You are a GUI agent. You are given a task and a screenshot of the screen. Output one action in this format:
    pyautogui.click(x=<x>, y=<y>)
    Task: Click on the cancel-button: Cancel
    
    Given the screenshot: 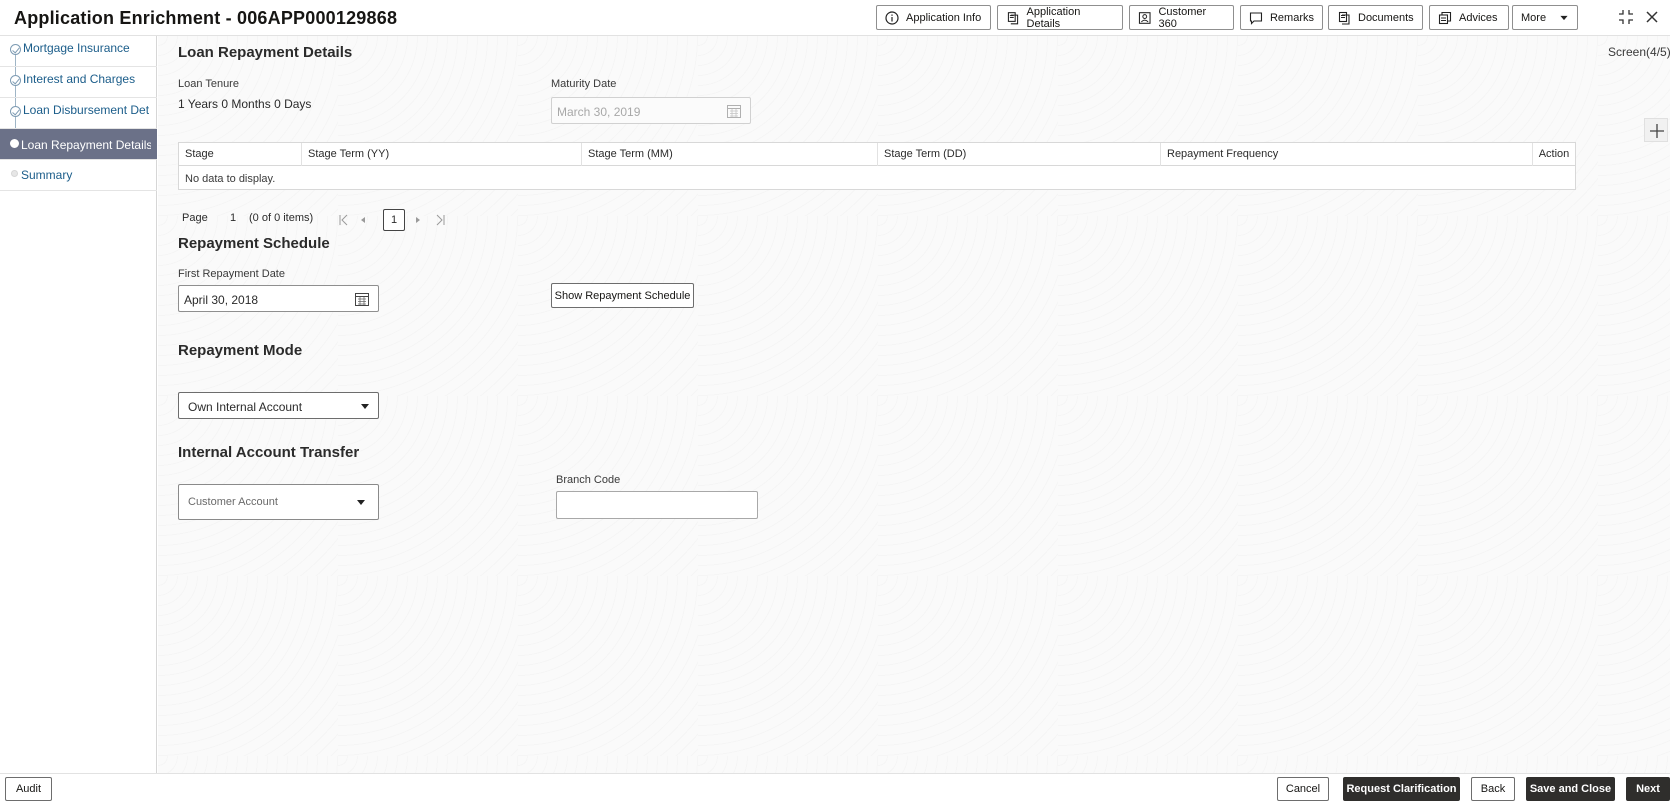 What is the action you would take?
    pyautogui.click(x=1303, y=789)
    